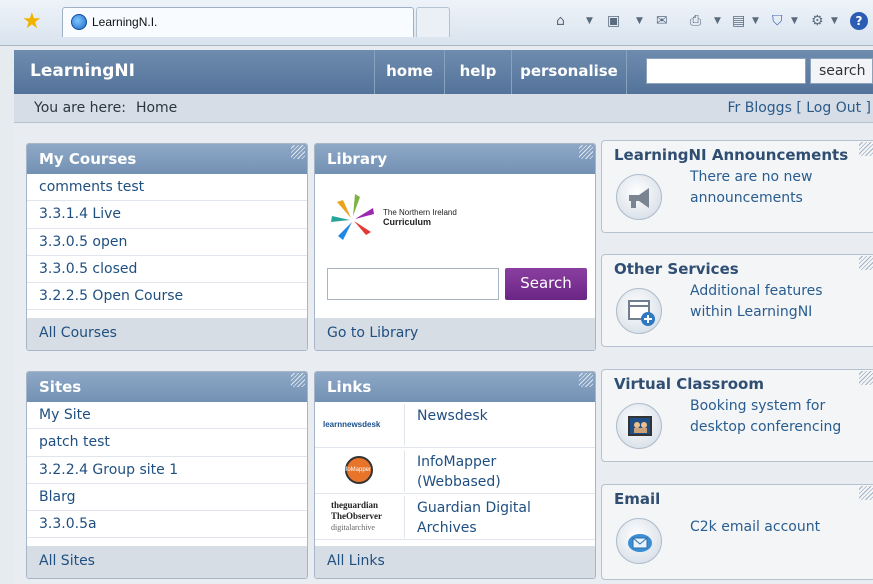  What do you see at coordinates (167, 470) in the screenshot?
I see `site-item: 3.2.2.4 Group site 1` at bounding box center [167, 470].